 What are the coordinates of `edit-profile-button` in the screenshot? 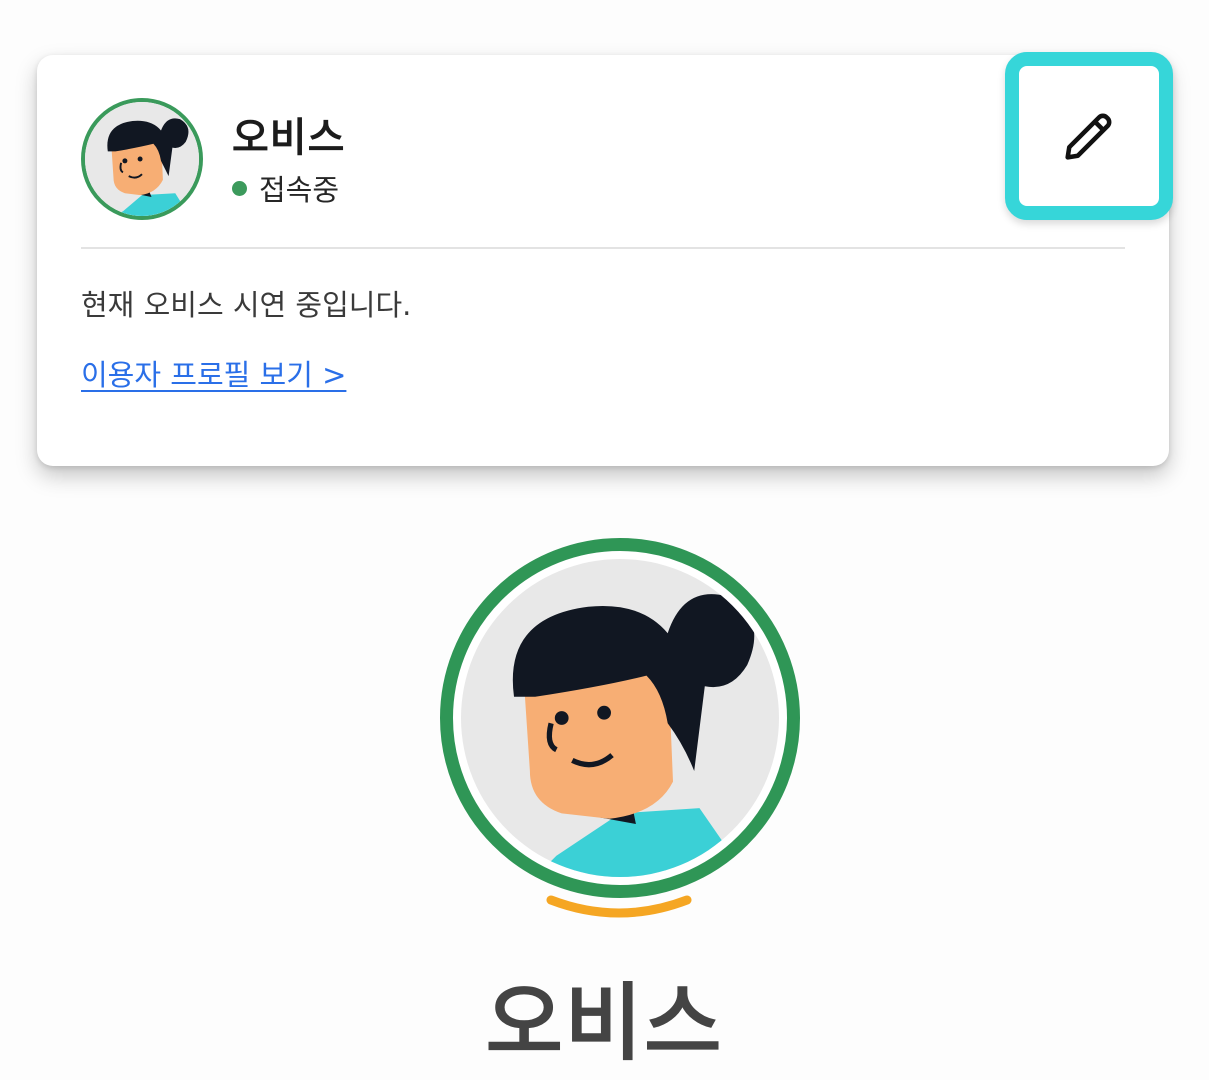 It's located at (1089, 136).